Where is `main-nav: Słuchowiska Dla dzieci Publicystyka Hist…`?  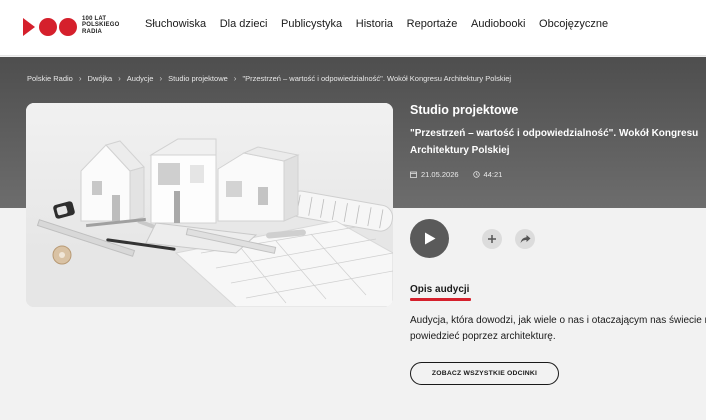
main-nav: Słuchowiska Dla dzieci Publicystyka Hist… is located at coordinates (383, 24).